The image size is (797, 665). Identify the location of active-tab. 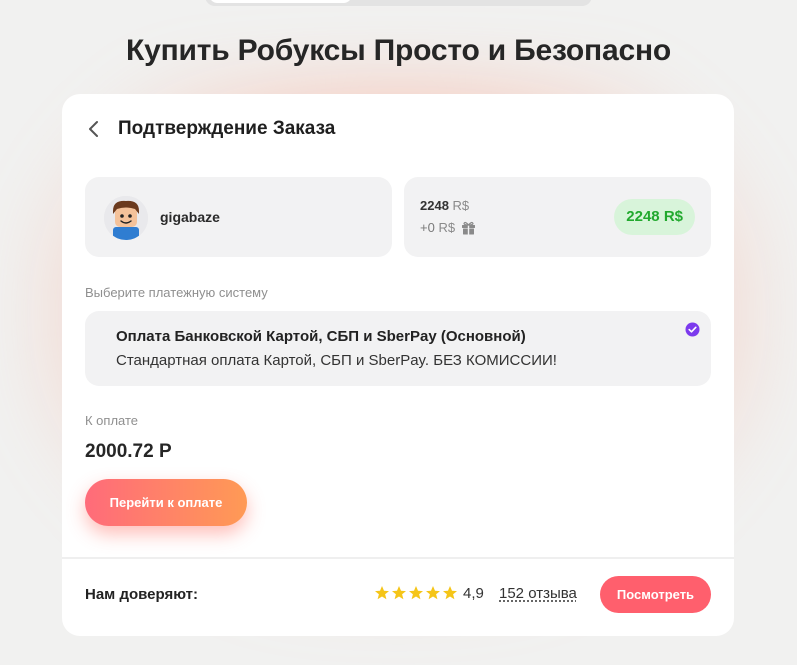
(280, 1).